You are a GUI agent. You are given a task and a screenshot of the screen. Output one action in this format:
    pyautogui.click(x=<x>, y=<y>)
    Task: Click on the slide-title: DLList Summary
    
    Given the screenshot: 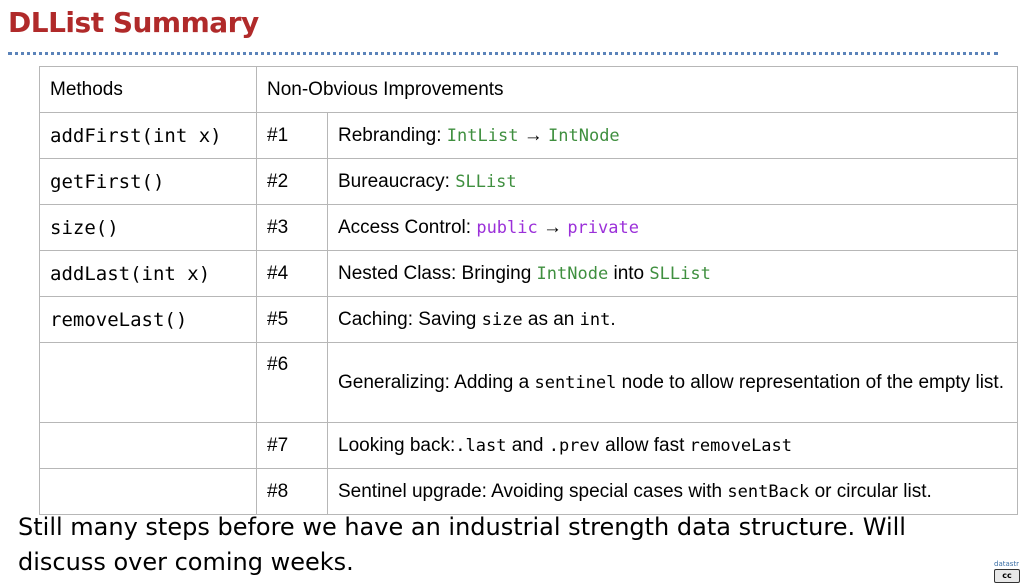 What is the action you would take?
    pyautogui.click(x=133, y=22)
    